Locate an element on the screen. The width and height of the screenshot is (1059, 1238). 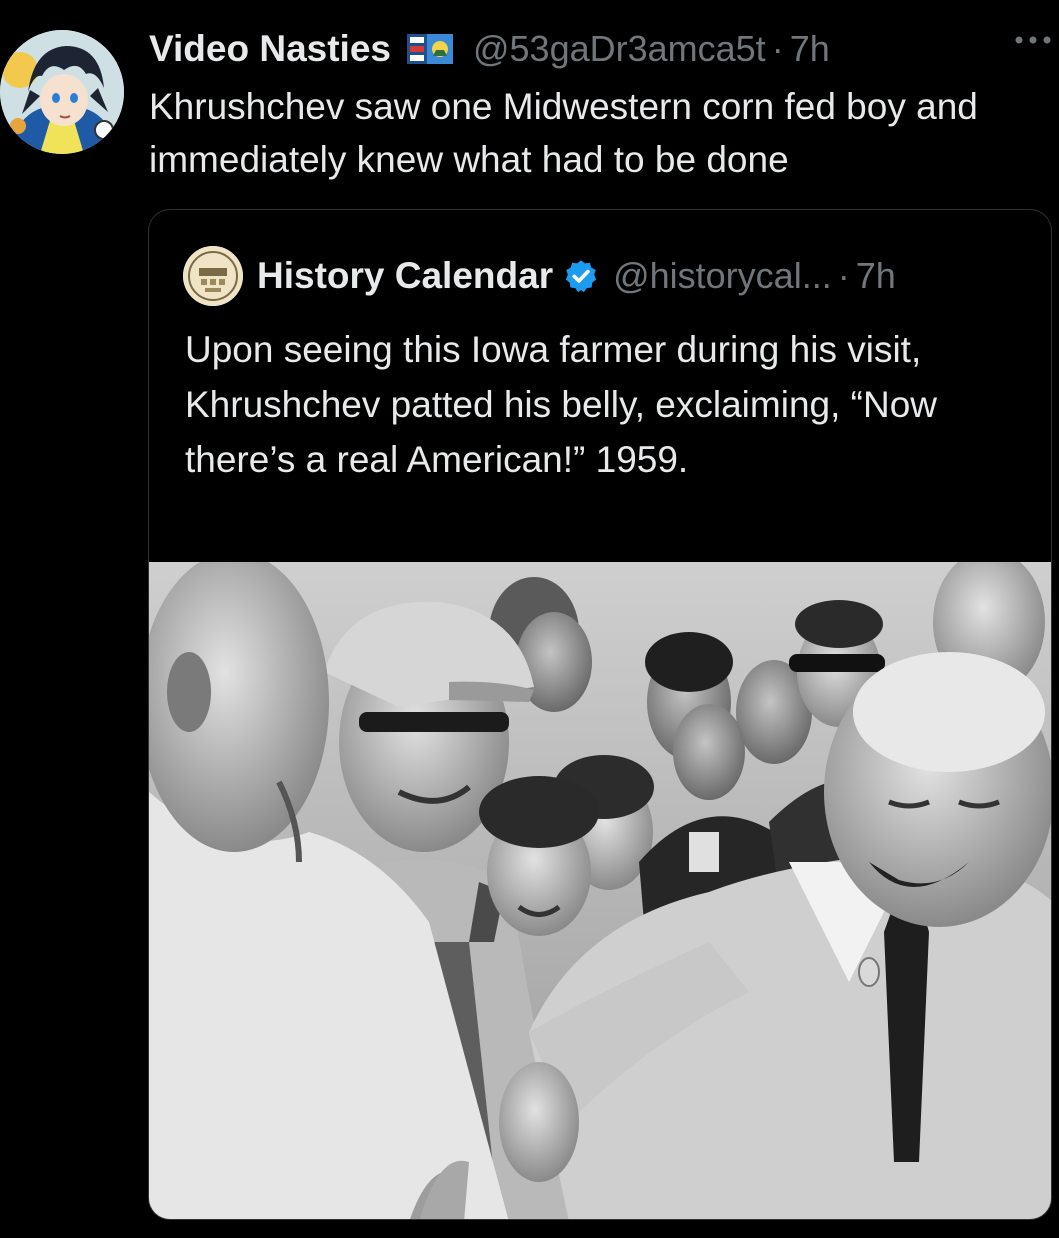
tweet-header: Video Nasties @53gaDr3amca5t · 7h is located at coordinates (594, 49).